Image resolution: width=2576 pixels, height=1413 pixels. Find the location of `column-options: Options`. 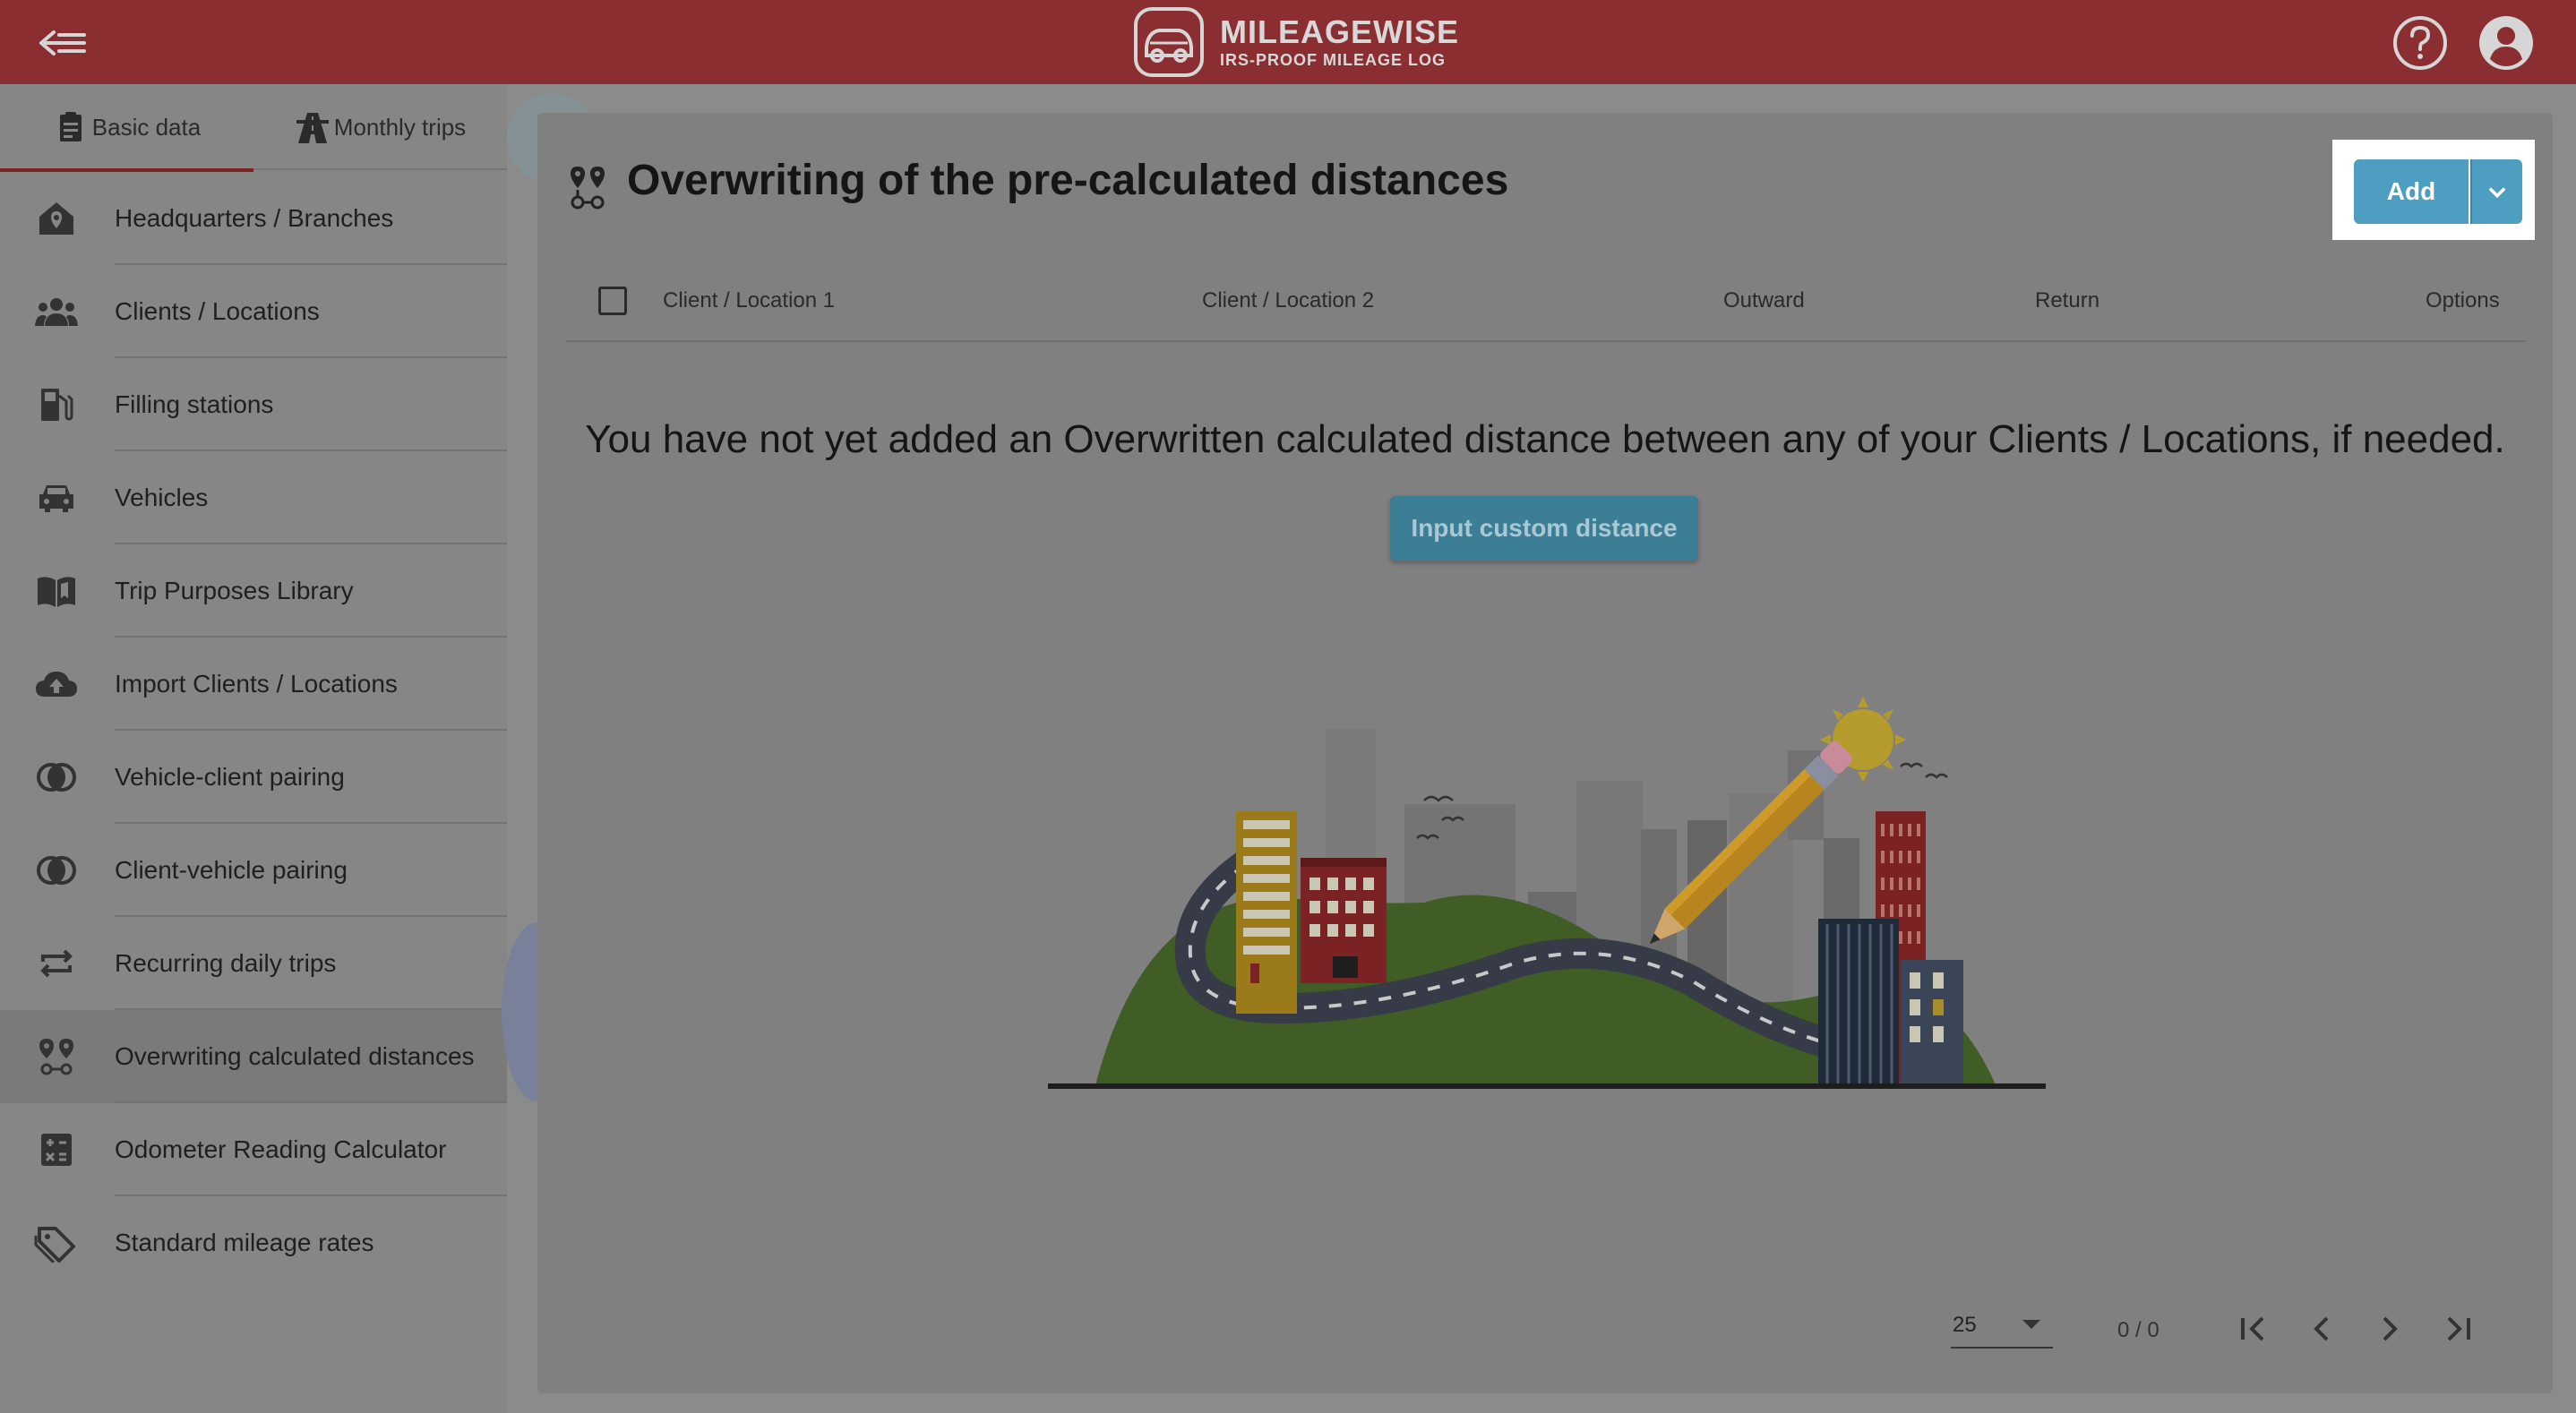

column-options: Options is located at coordinates (2463, 300).